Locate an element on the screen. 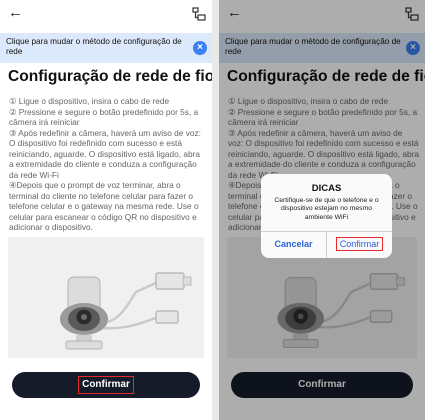 The width and height of the screenshot is (425, 420). dialog-cancel-label: Cancelar is located at coordinates (293, 244).